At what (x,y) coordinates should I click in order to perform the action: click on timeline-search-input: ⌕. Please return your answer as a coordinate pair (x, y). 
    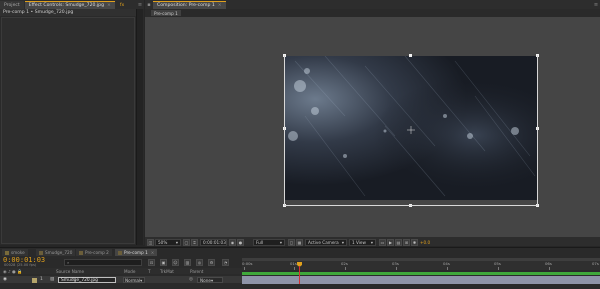
    Looking at the image, I should click on (103, 262).